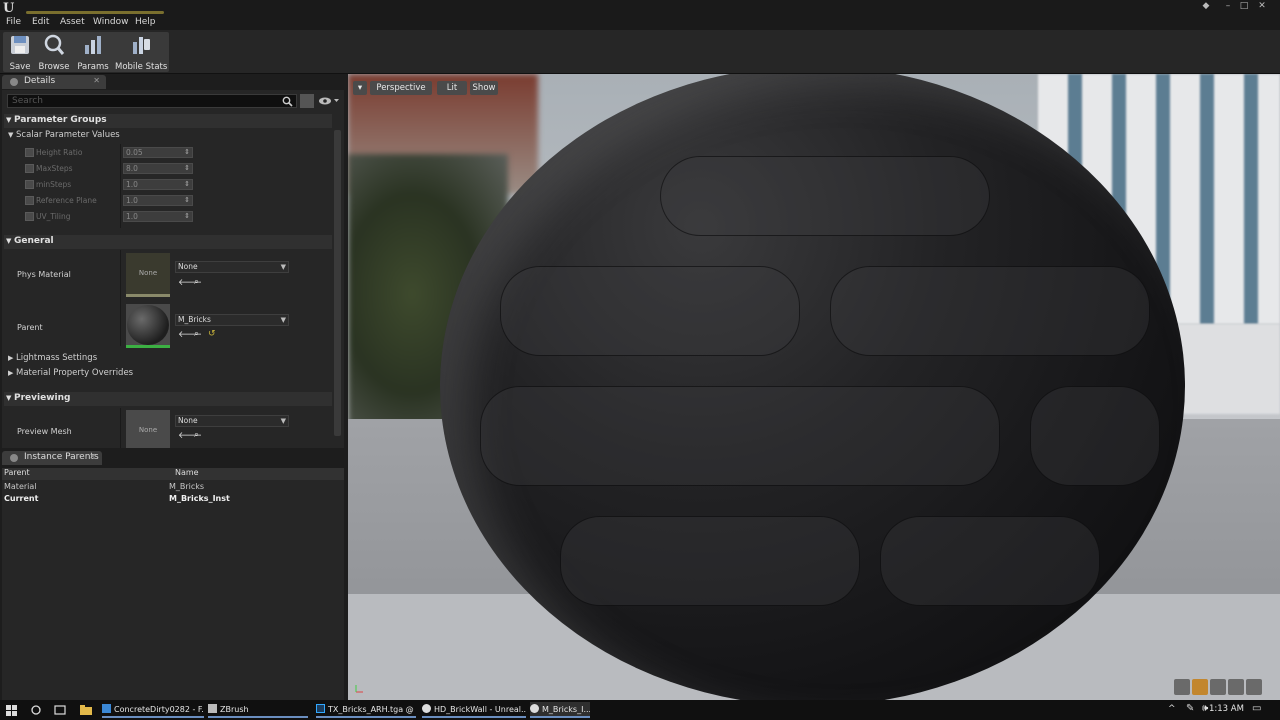 Image resolution: width=1280 pixels, height=720 pixels. I want to click on sphere-preview-icon, so click(1200, 687).